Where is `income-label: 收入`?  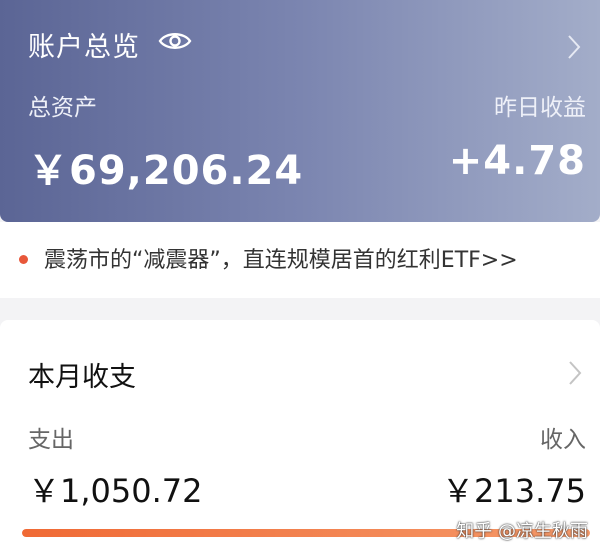
income-label: 收入 is located at coordinates (563, 440).